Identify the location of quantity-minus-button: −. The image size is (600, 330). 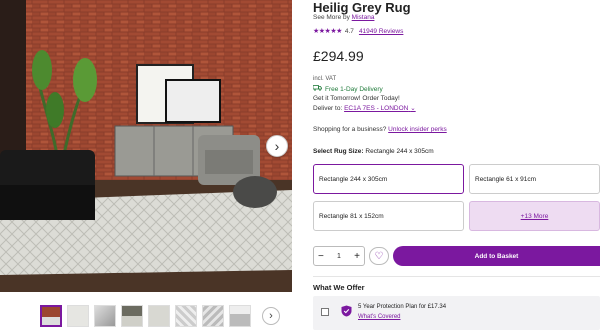
(321, 256).